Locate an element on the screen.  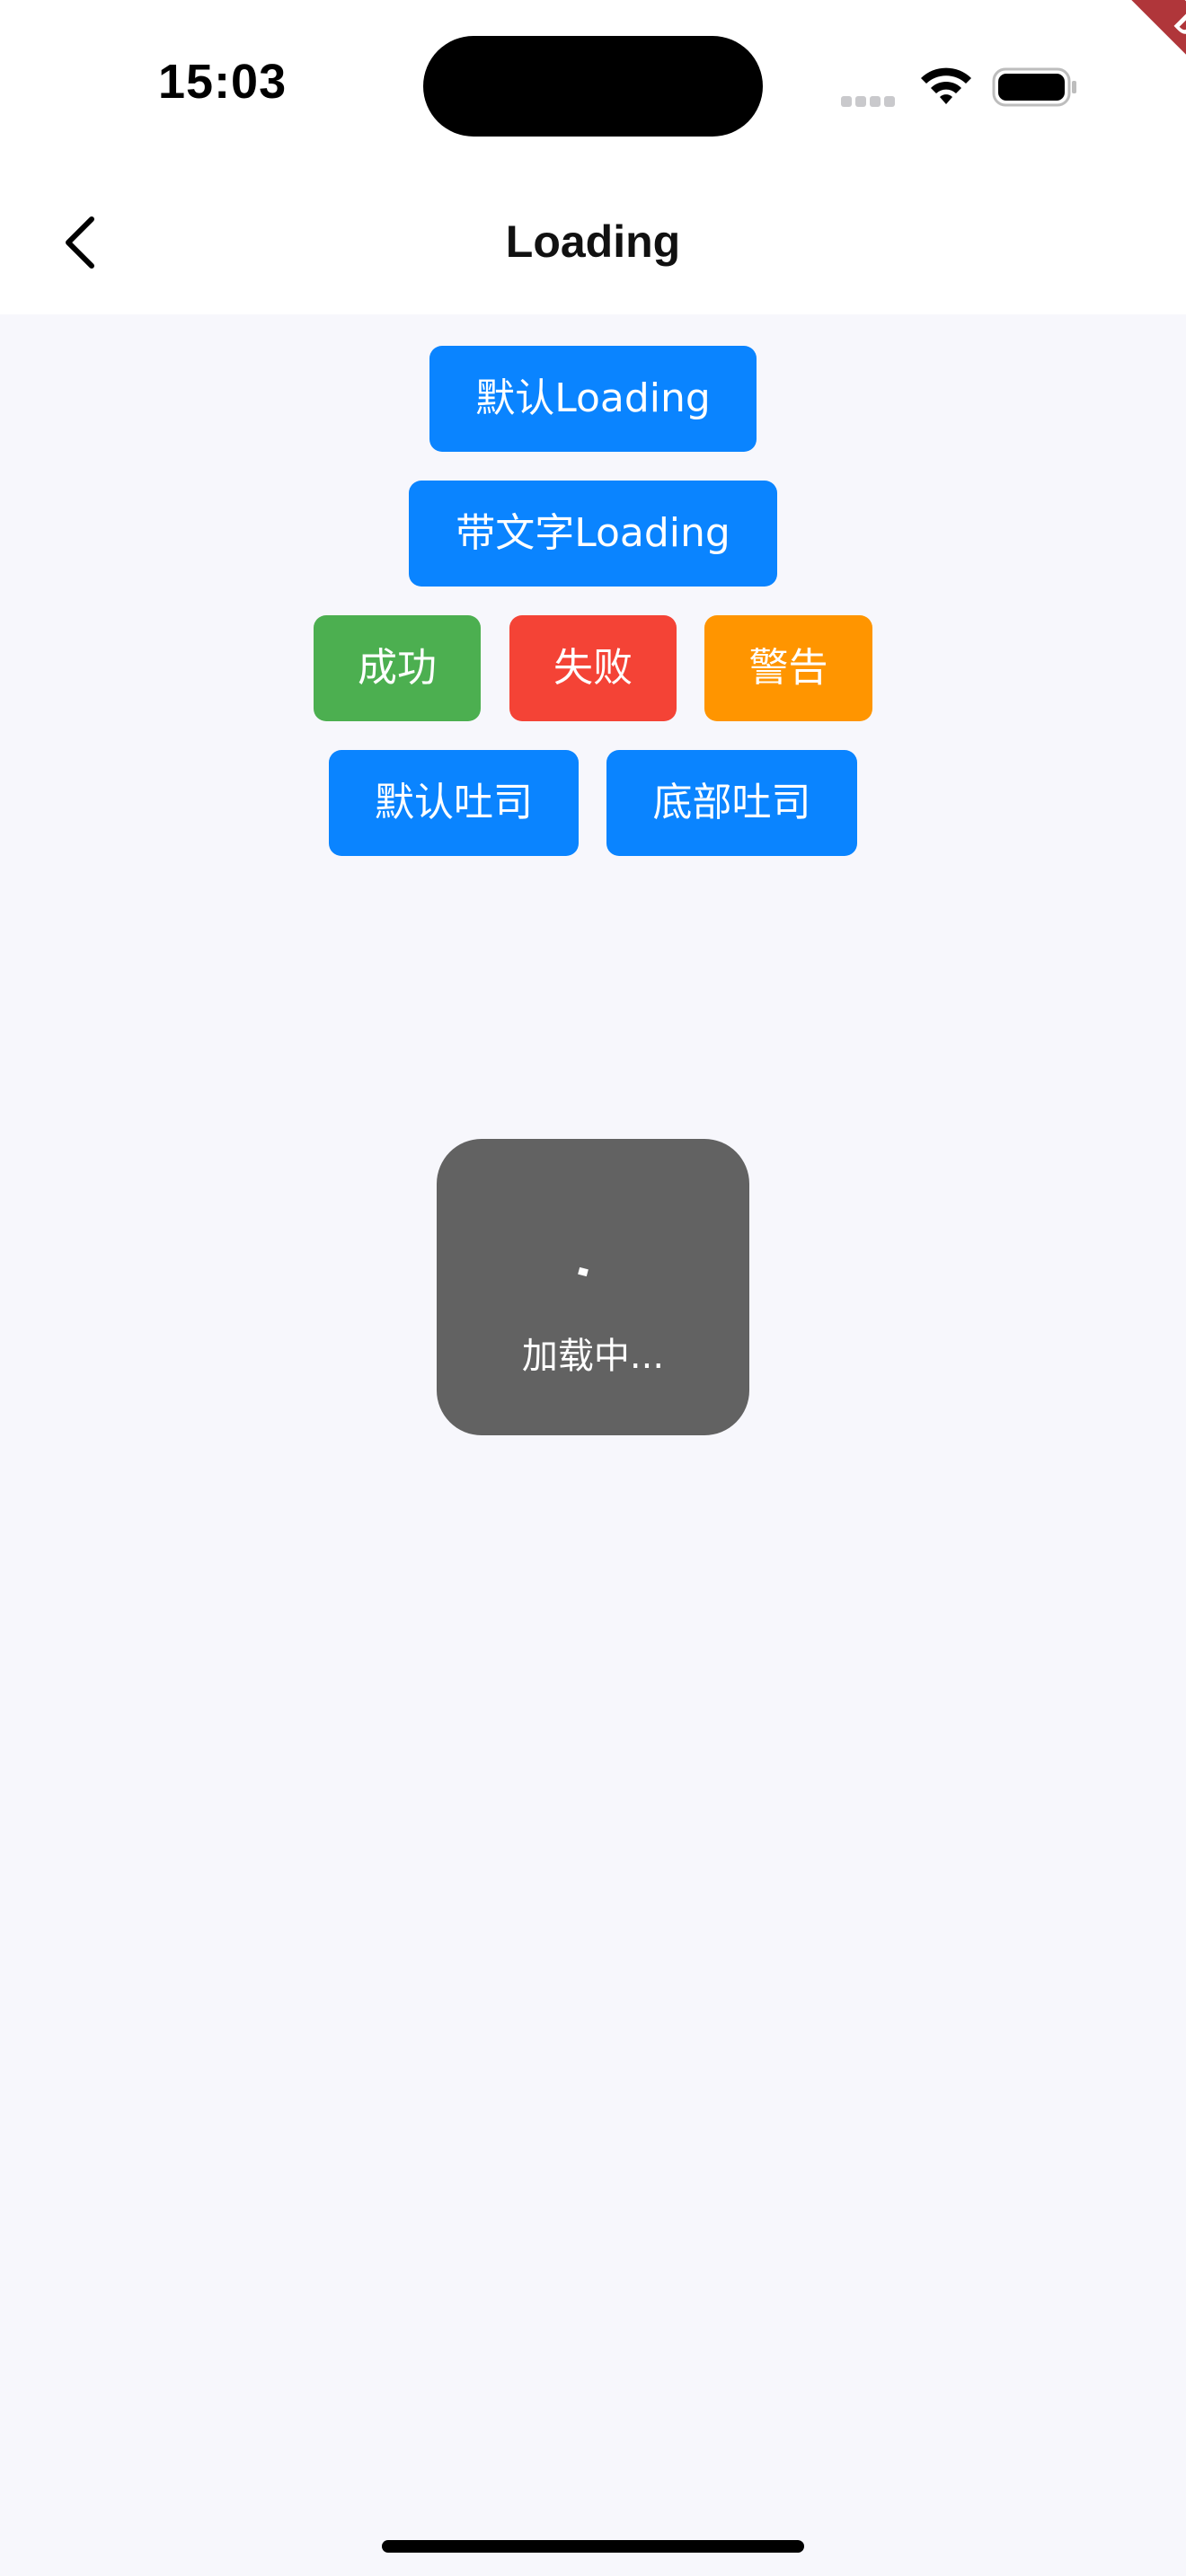
navigation-bar: Loading is located at coordinates (593, 242).